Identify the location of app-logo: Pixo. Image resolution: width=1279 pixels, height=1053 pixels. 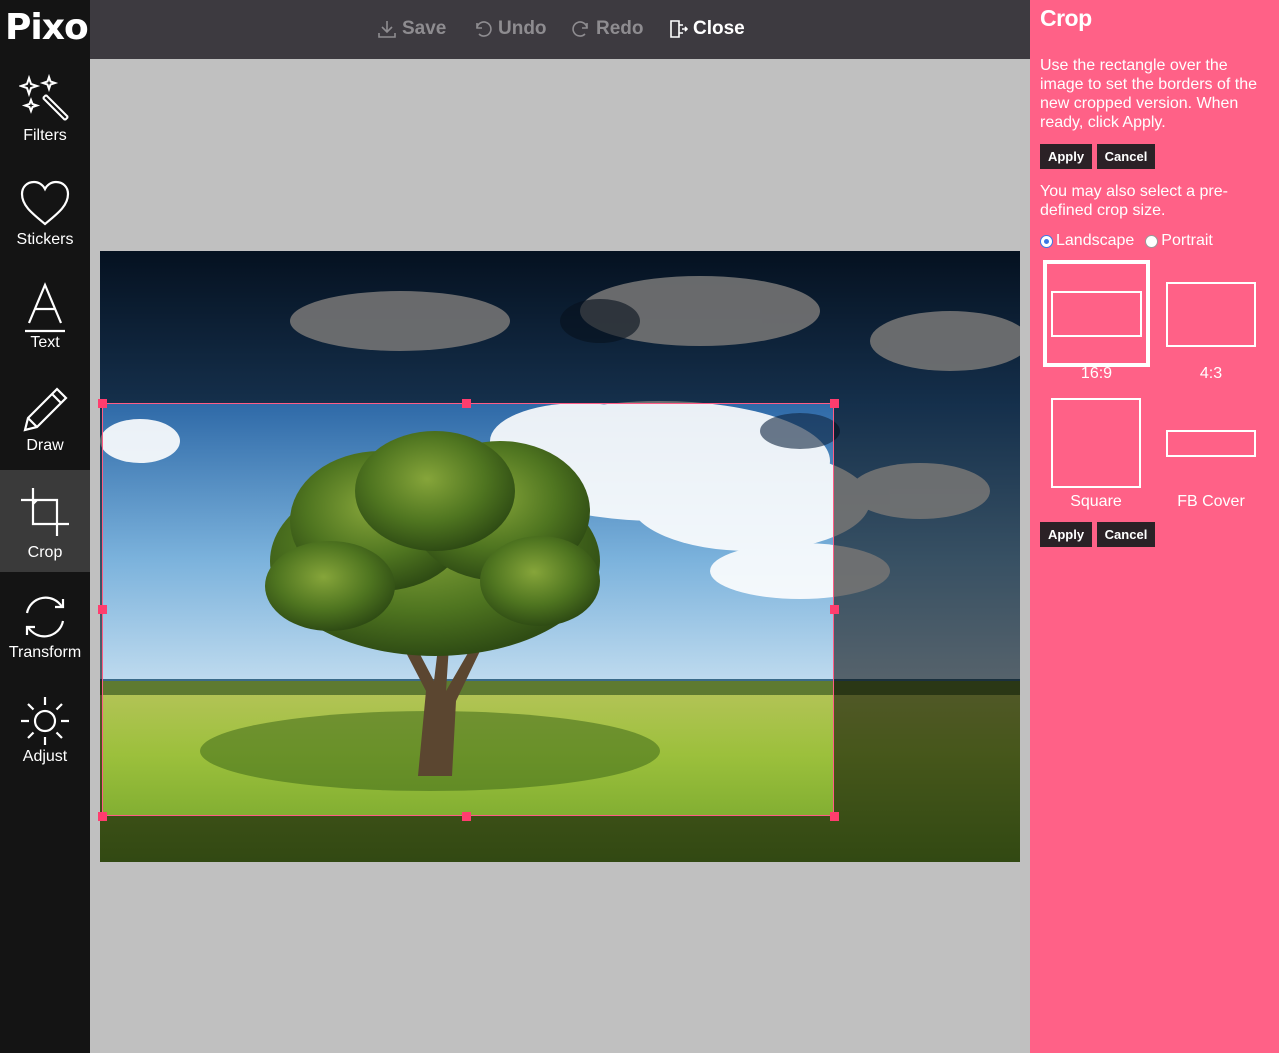
(47, 27).